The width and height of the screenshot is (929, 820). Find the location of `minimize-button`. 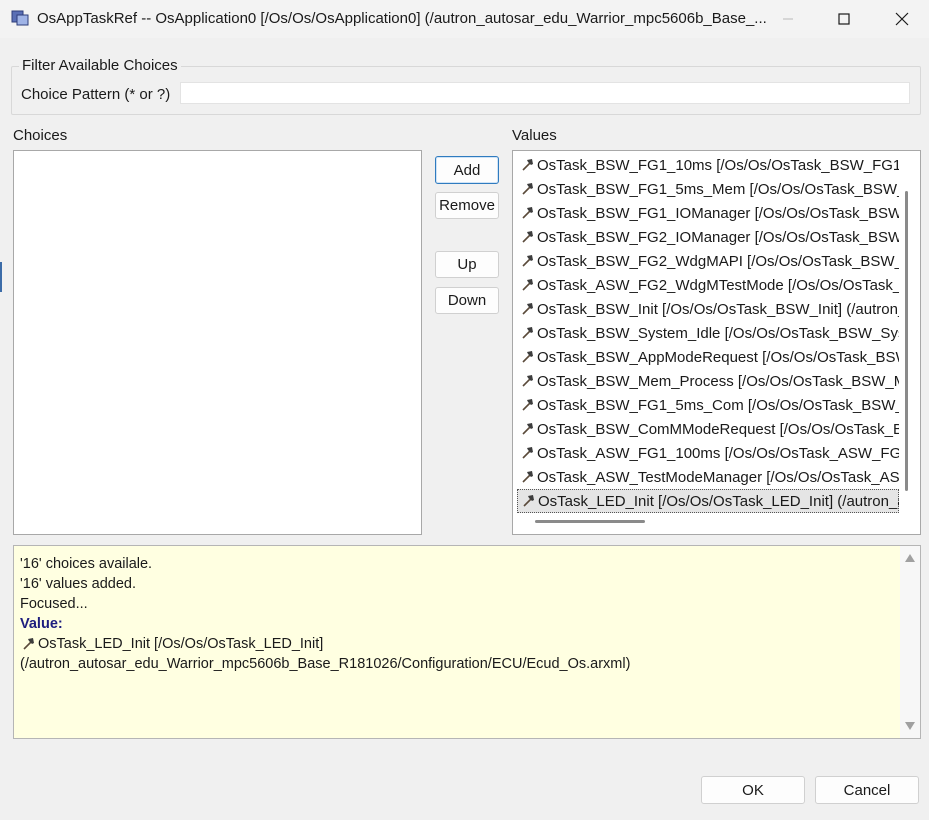

minimize-button is located at coordinates (788, 19).